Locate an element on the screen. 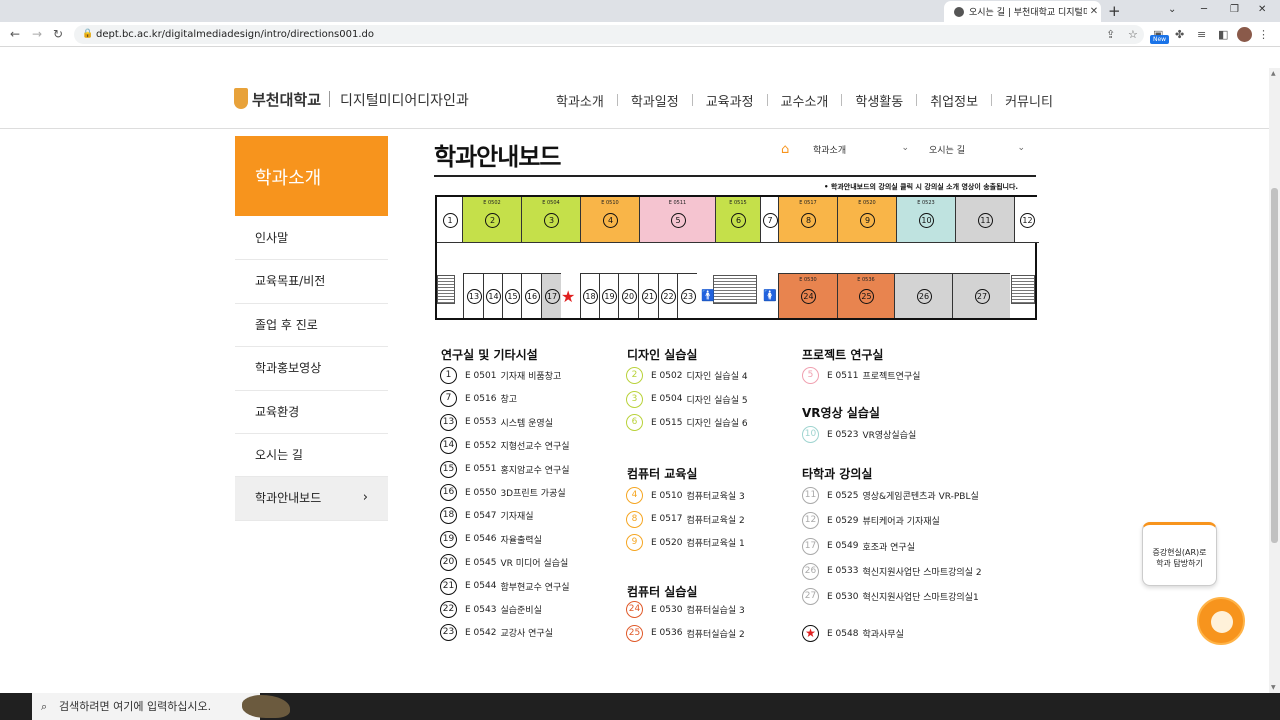 The width and height of the screenshot is (1280, 720). dept-name: 디지털미디어디자인과 is located at coordinates (404, 100).